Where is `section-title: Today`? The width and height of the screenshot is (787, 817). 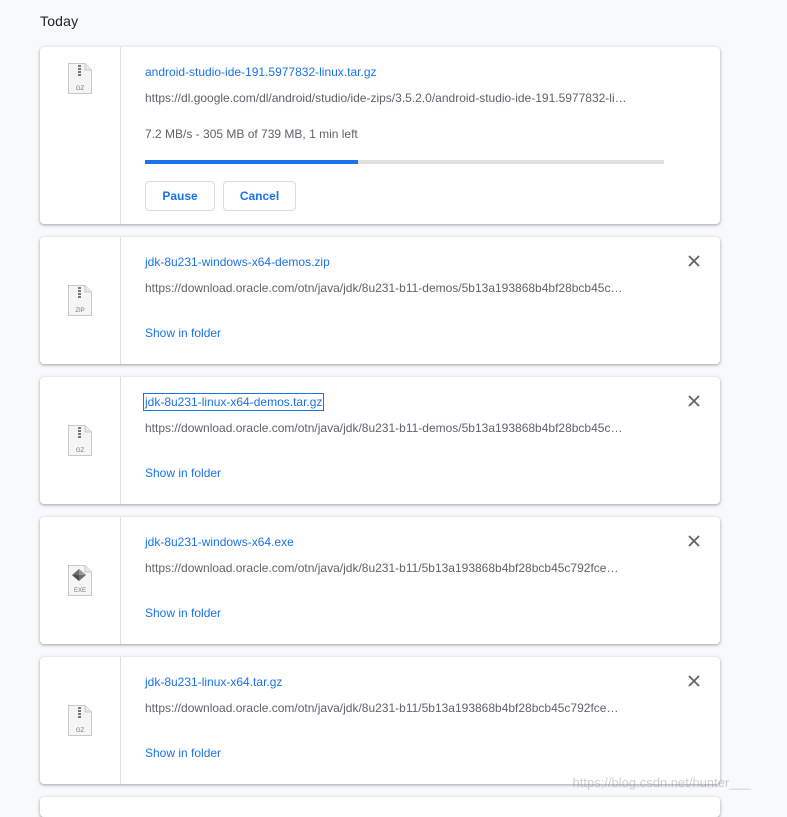 section-title: Today is located at coordinates (59, 21).